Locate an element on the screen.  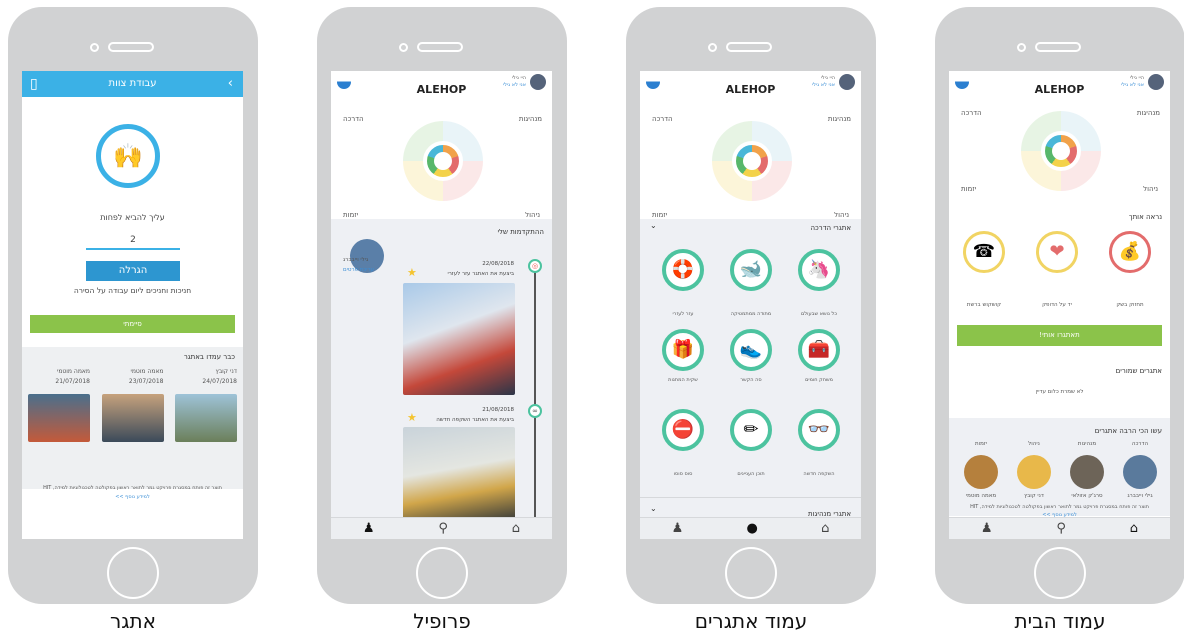
edit-details-link: עריכת פרטים is located at coordinates (358, 270).